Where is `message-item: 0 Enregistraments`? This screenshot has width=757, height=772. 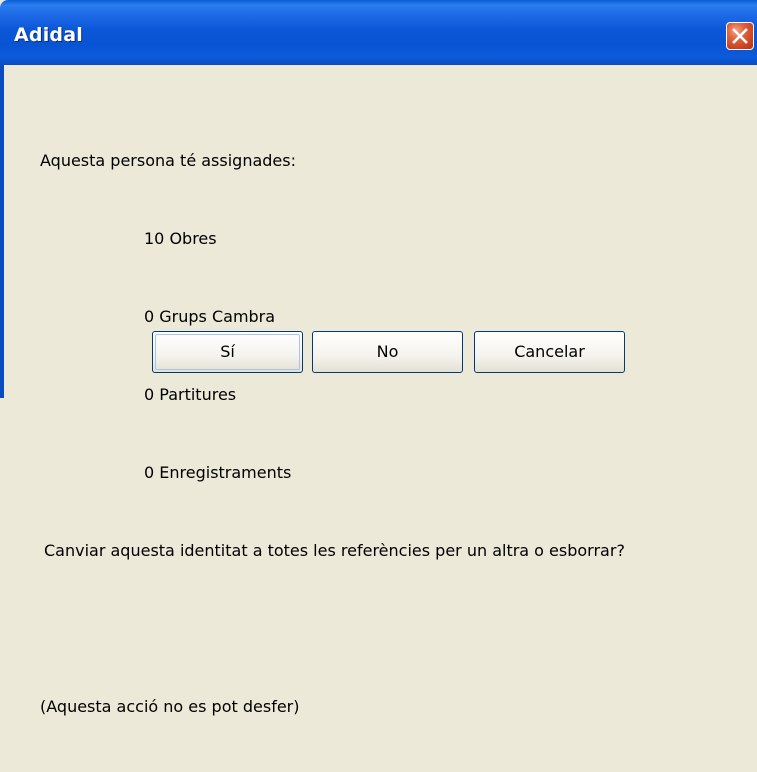
message-item: 0 Enregistraments is located at coordinates (218, 472).